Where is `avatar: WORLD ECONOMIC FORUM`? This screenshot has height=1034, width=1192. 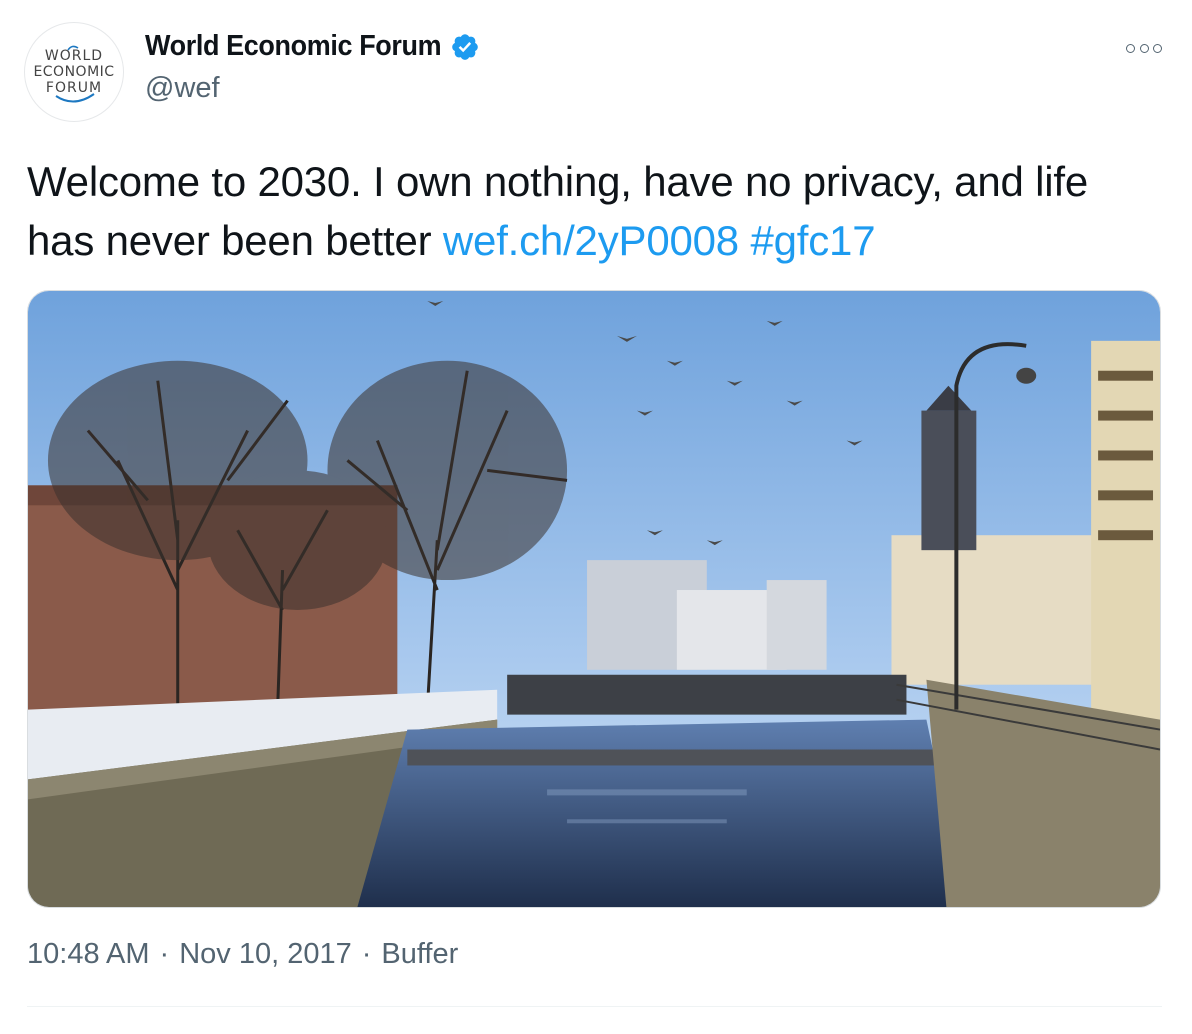
avatar: WORLD ECONOMIC FORUM is located at coordinates (74, 72).